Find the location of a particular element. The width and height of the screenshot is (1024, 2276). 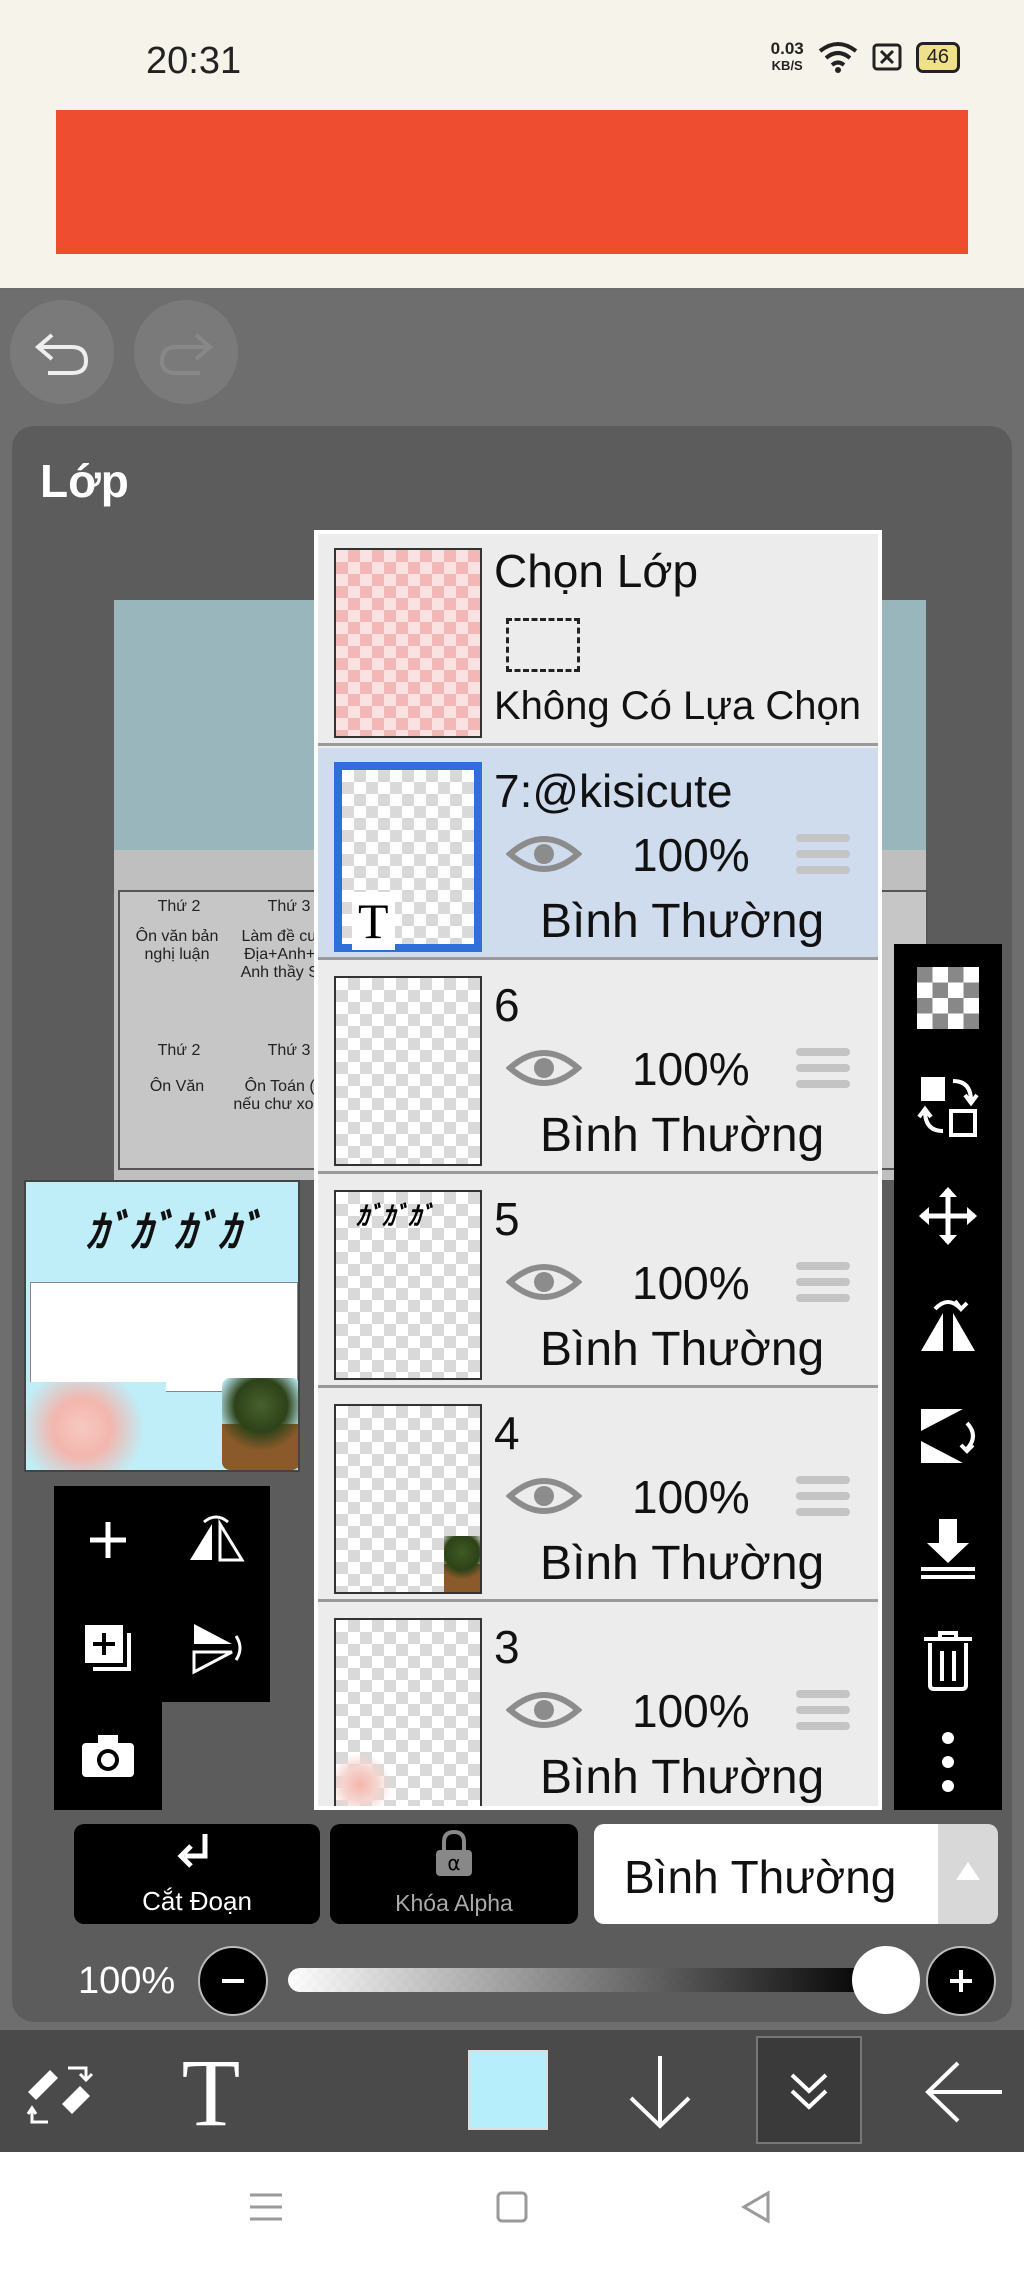

current-color-swatch is located at coordinates (508, 2090).